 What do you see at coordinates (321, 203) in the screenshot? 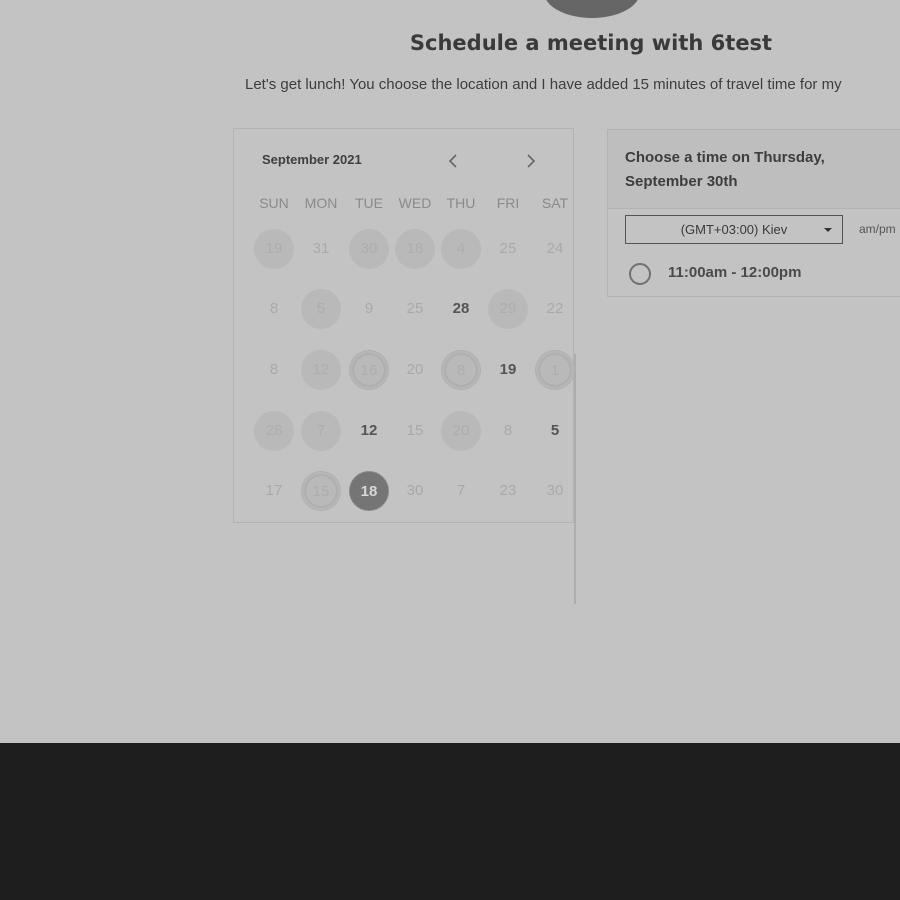
I see `weekday-label: MON` at bounding box center [321, 203].